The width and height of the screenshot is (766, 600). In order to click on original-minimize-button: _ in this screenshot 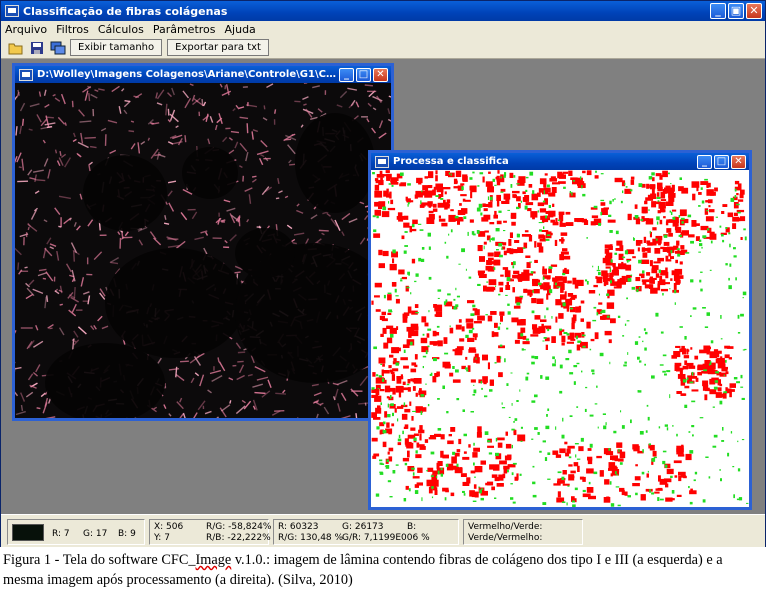, I will do `click(346, 75)`.